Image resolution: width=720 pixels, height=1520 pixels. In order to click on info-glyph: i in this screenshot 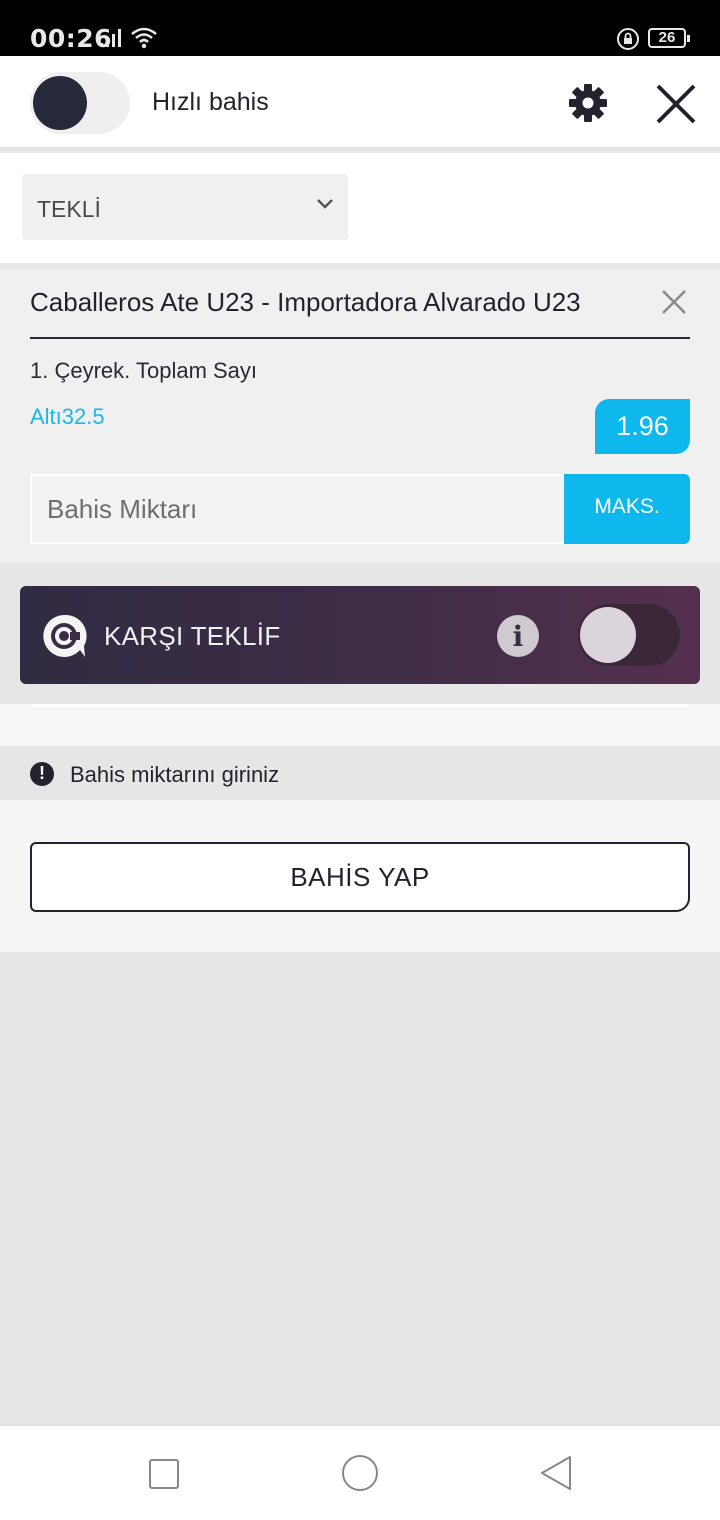, I will do `click(518, 636)`.